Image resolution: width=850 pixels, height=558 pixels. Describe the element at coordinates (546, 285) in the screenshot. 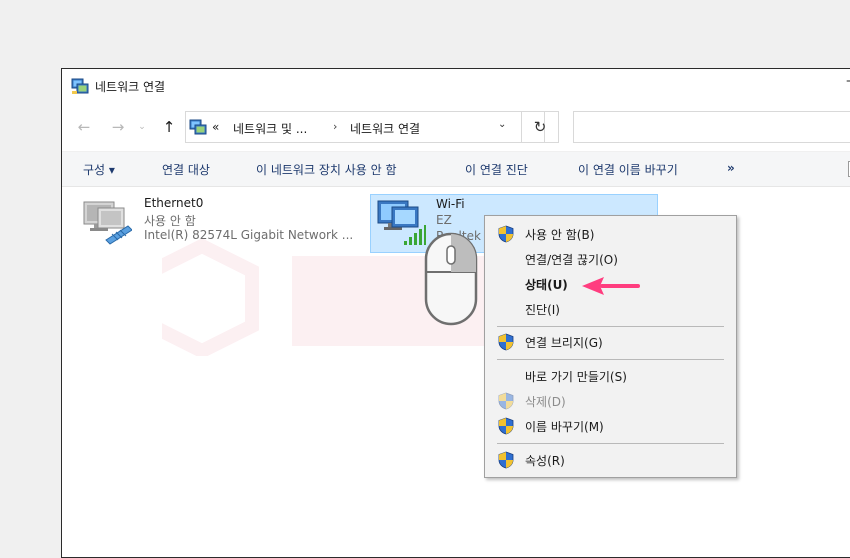

I see `menu-label: 상태(U)` at that location.